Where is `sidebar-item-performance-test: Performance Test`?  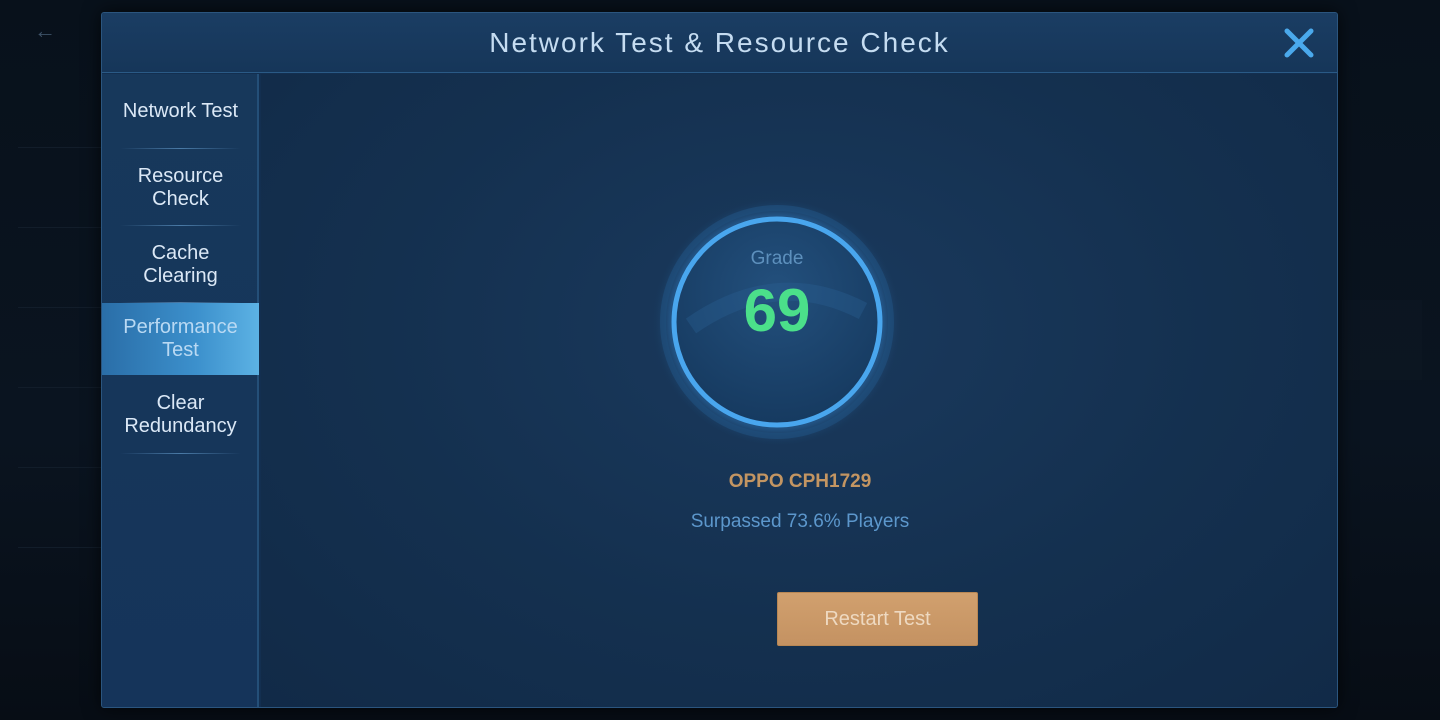 sidebar-item-performance-test: Performance Test is located at coordinates (180, 339).